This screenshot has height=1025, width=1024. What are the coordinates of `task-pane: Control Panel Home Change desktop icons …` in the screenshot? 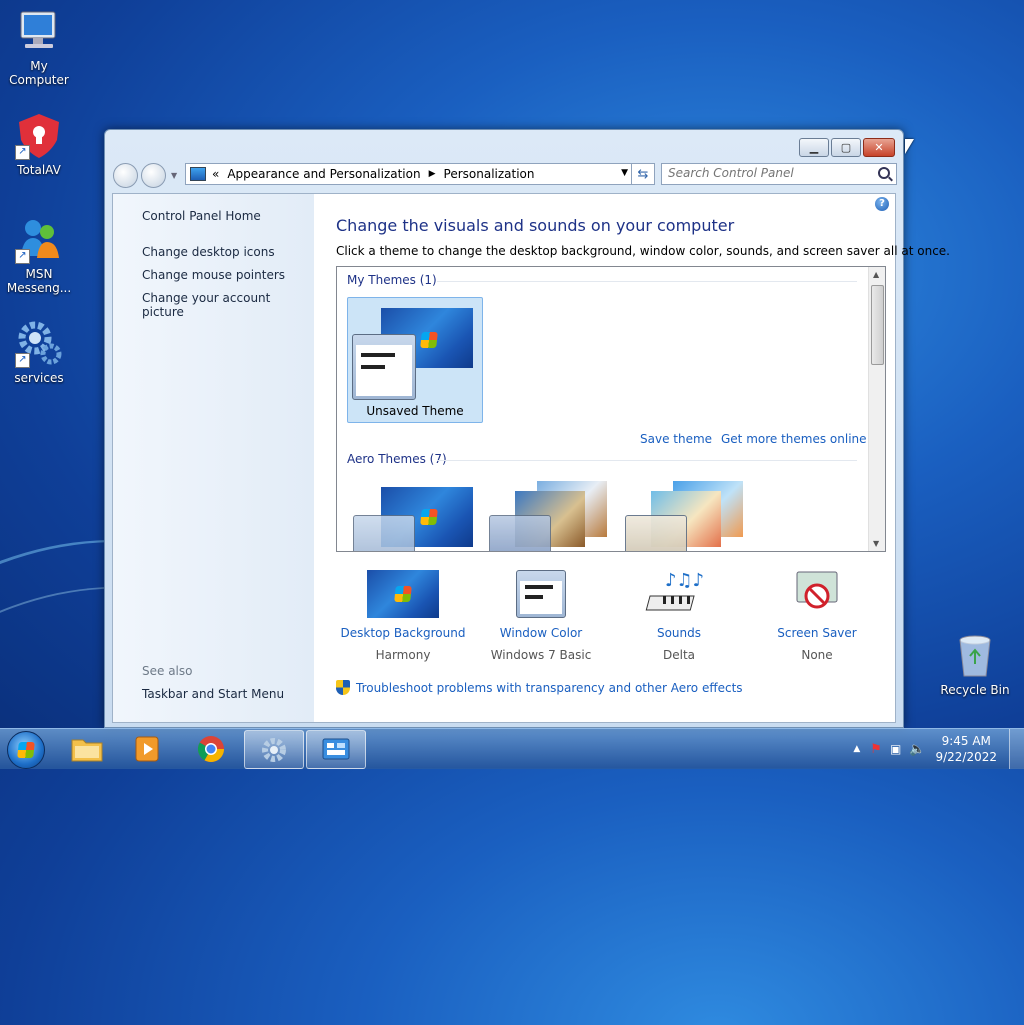 It's located at (213, 458).